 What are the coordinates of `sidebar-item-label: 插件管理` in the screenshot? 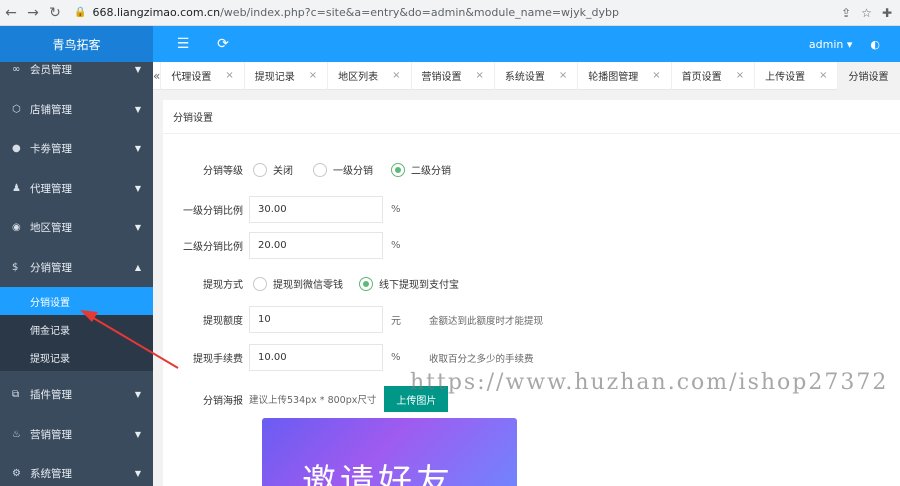 It's located at (51, 395).